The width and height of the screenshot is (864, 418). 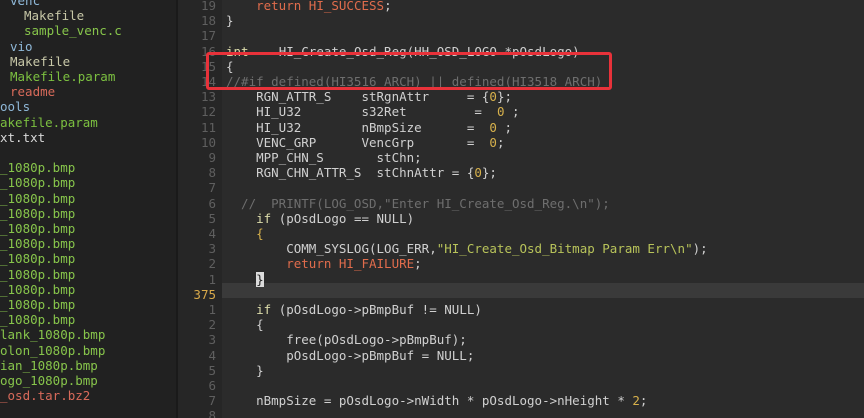 I want to click on code-token: }, so click(x=245, y=370).